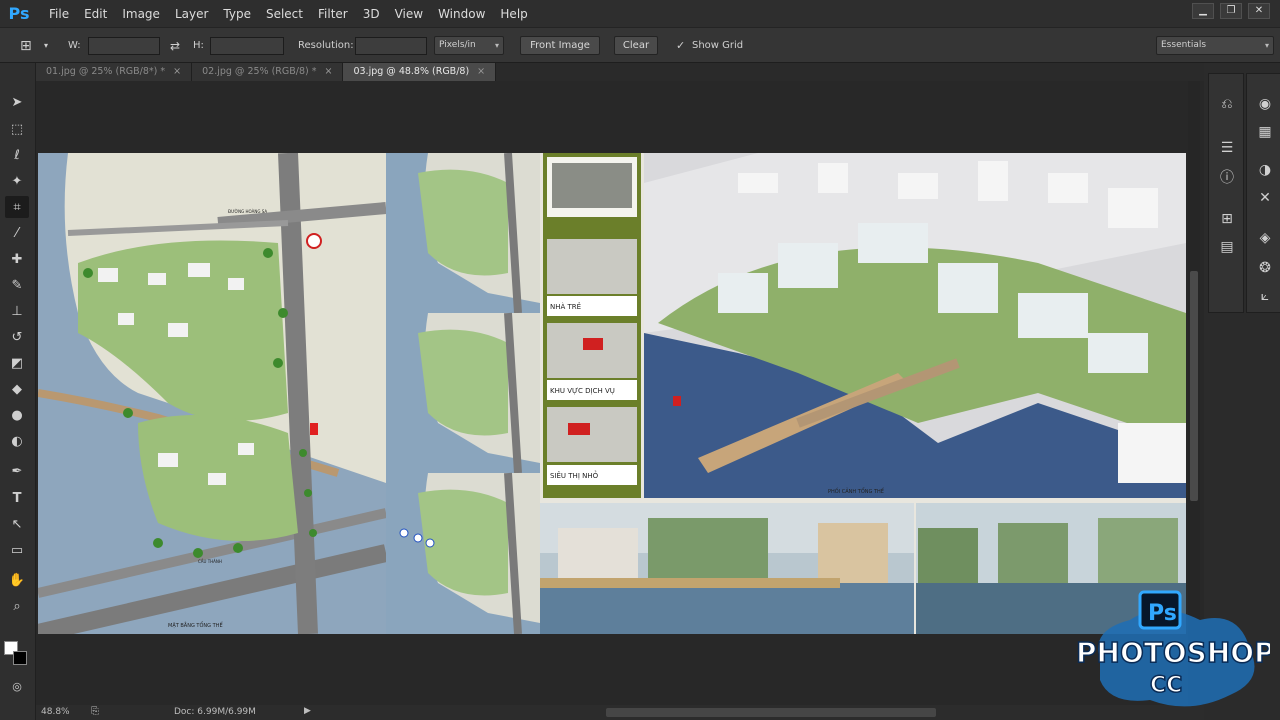 The image size is (1280, 720). I want to click on crop-tool-icon: ⊞, so click(26, 46).